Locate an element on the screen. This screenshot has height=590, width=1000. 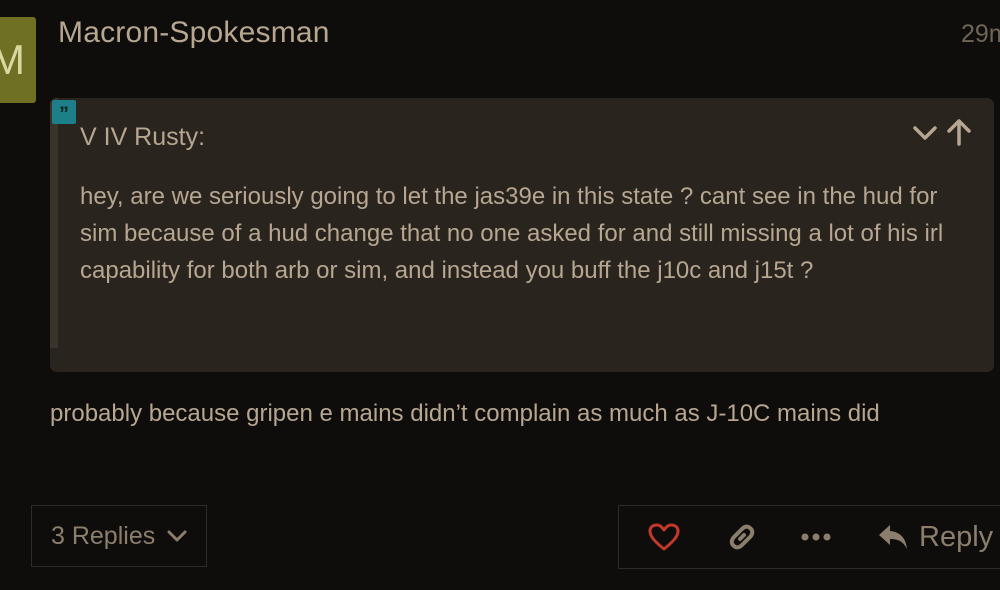
like-button is located at coordinates (664, 537).